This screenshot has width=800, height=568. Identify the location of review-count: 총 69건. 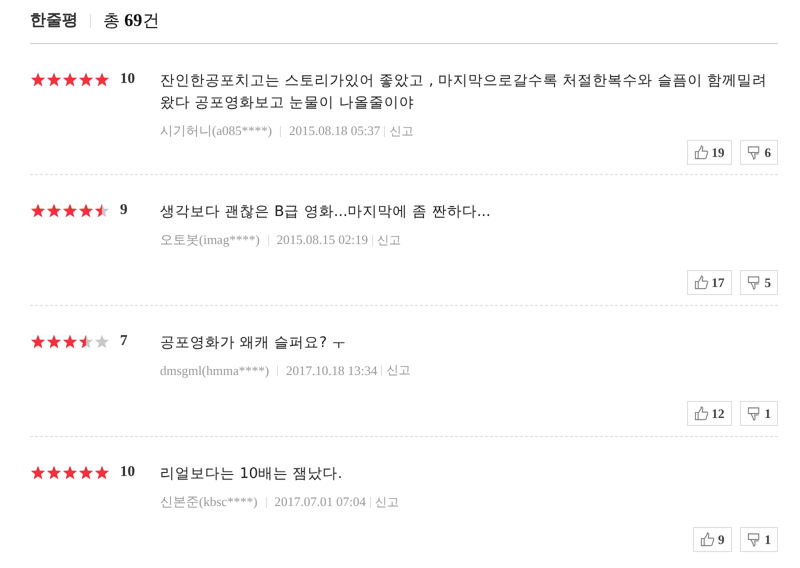
(131, 20).